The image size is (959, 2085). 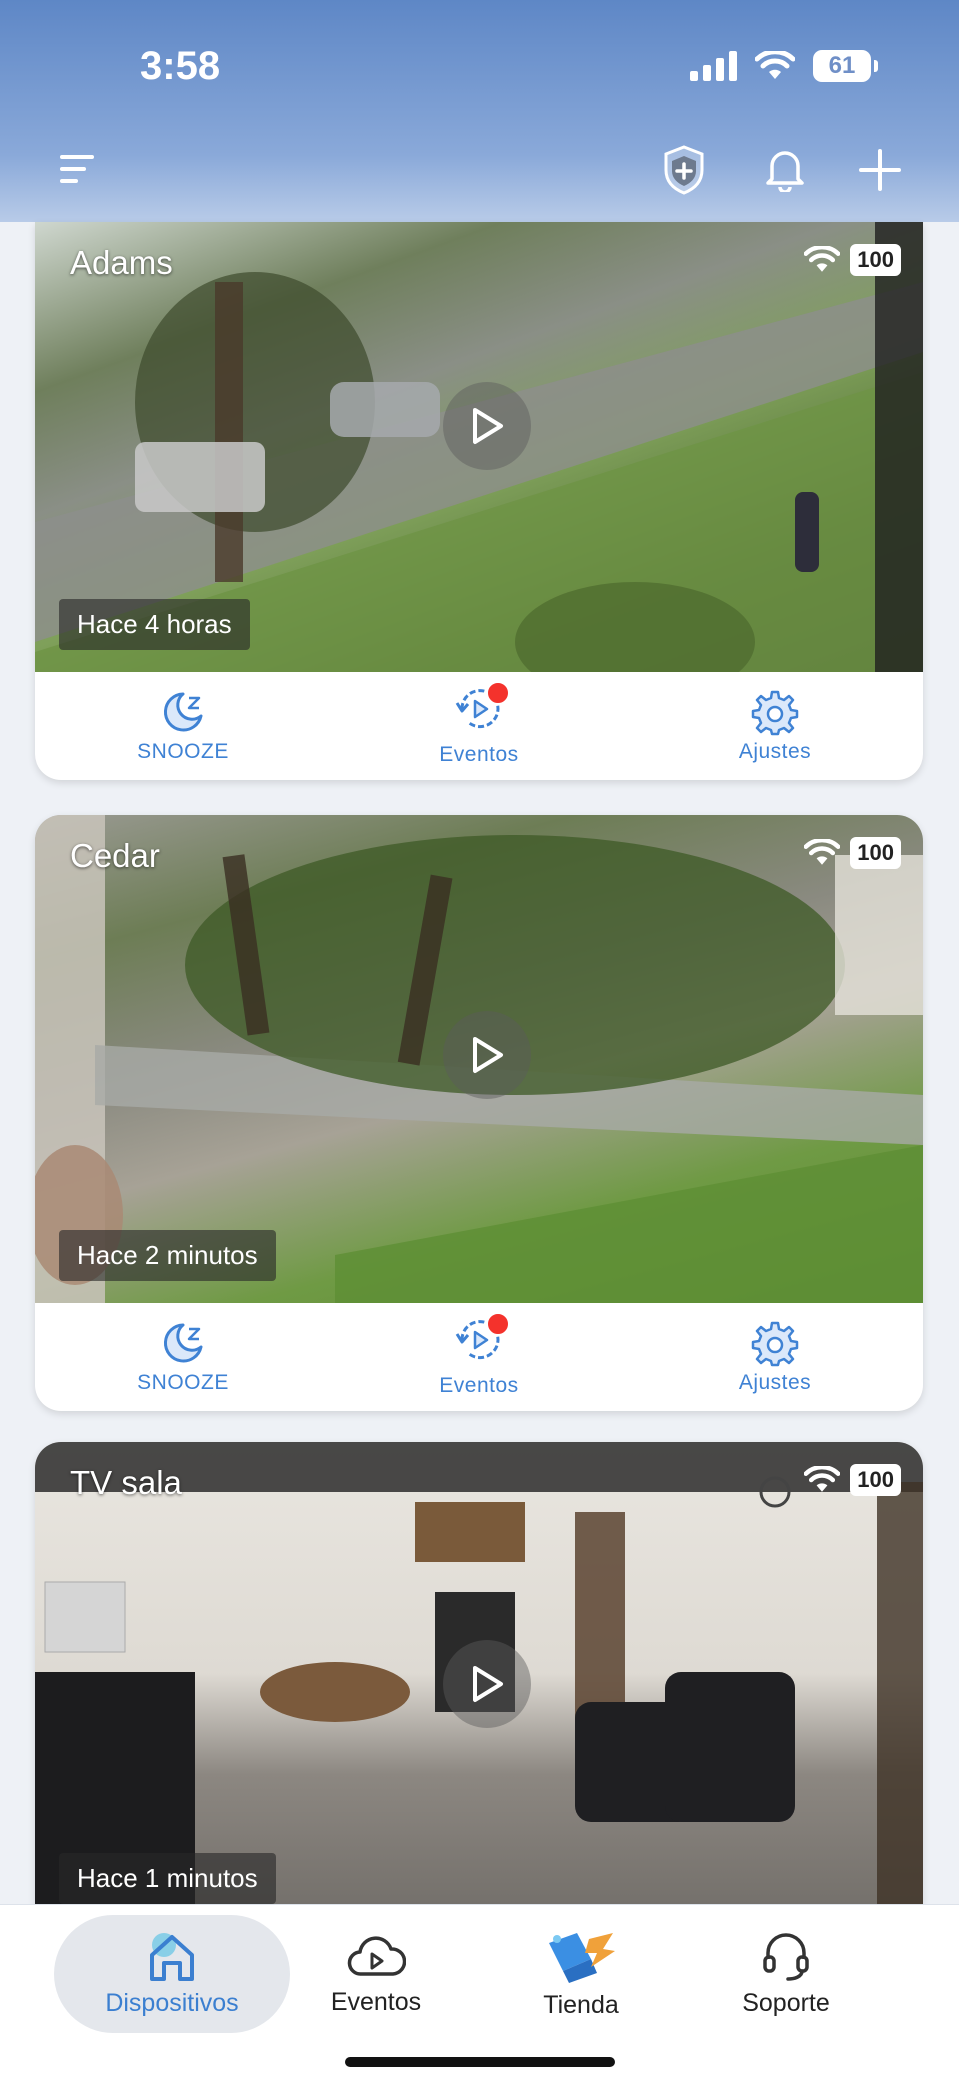 I want to click on camera-name: TV sala, so click(x=126, y=1482).